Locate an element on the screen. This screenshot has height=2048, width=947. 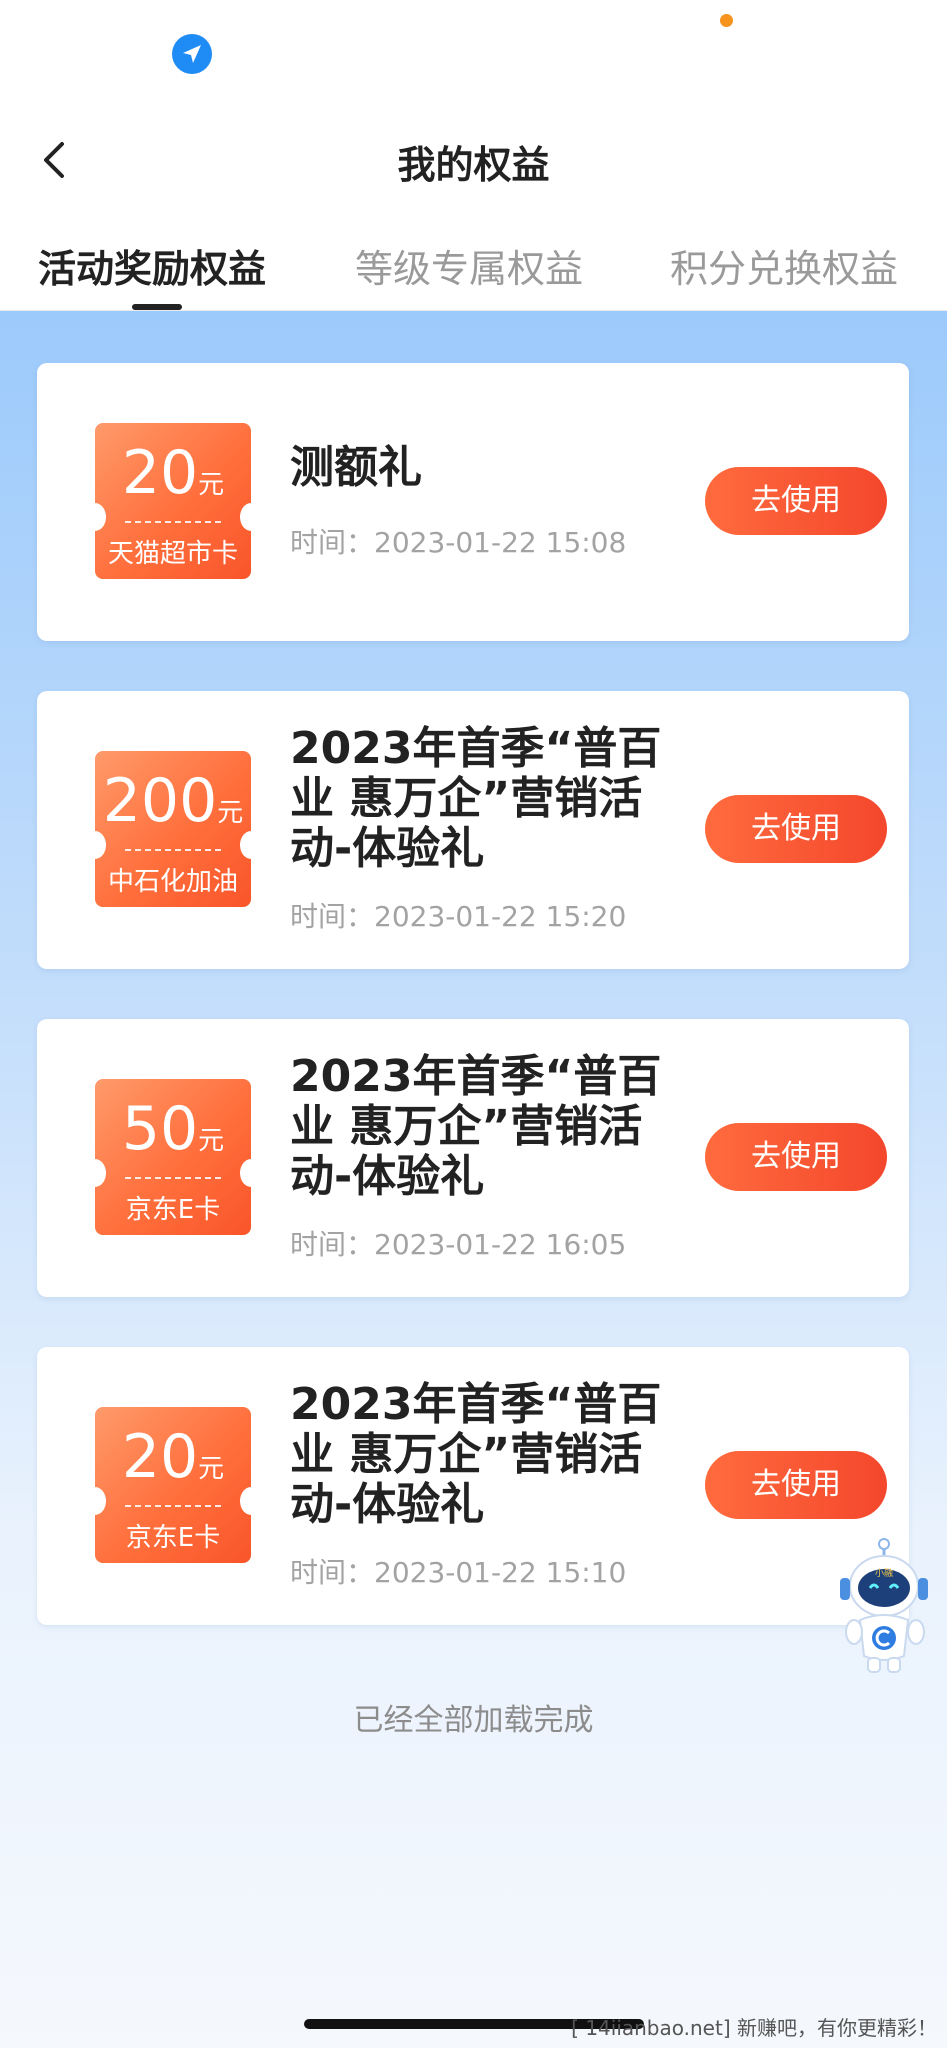
status-bar is located at coordinates (473, 55).